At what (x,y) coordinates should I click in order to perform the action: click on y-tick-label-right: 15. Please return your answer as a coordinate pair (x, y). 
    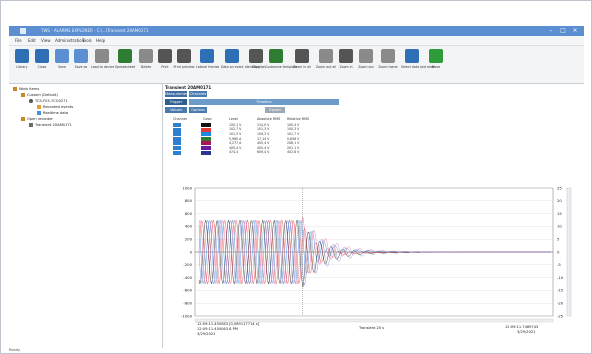
    Looking at the image, I should click on (559, 213).